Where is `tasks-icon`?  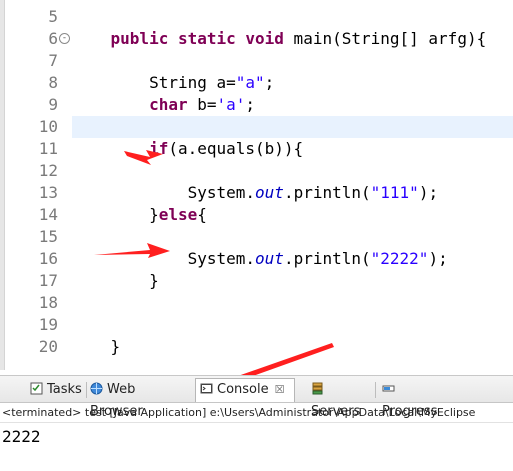
tasks-icon is located at coordinates (38, 389).